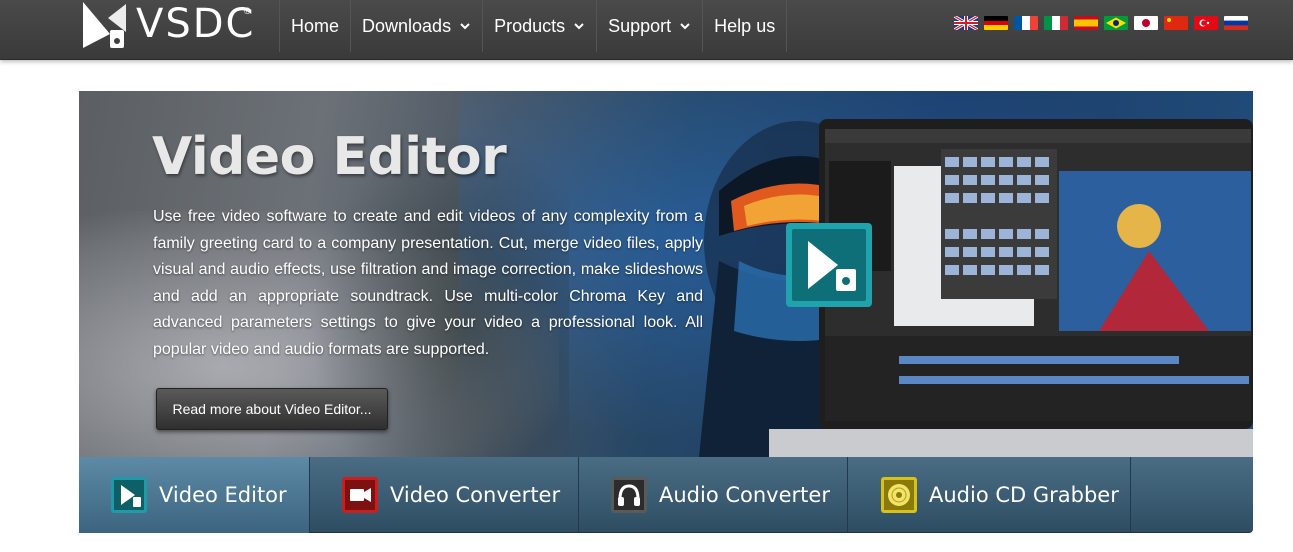 The height and width of the screenshot is (552, 1293). What do you see at coordinates (329, 157) in the screenshot?
I see `hero-title: Video Editor` at bounding box center [329, 157].